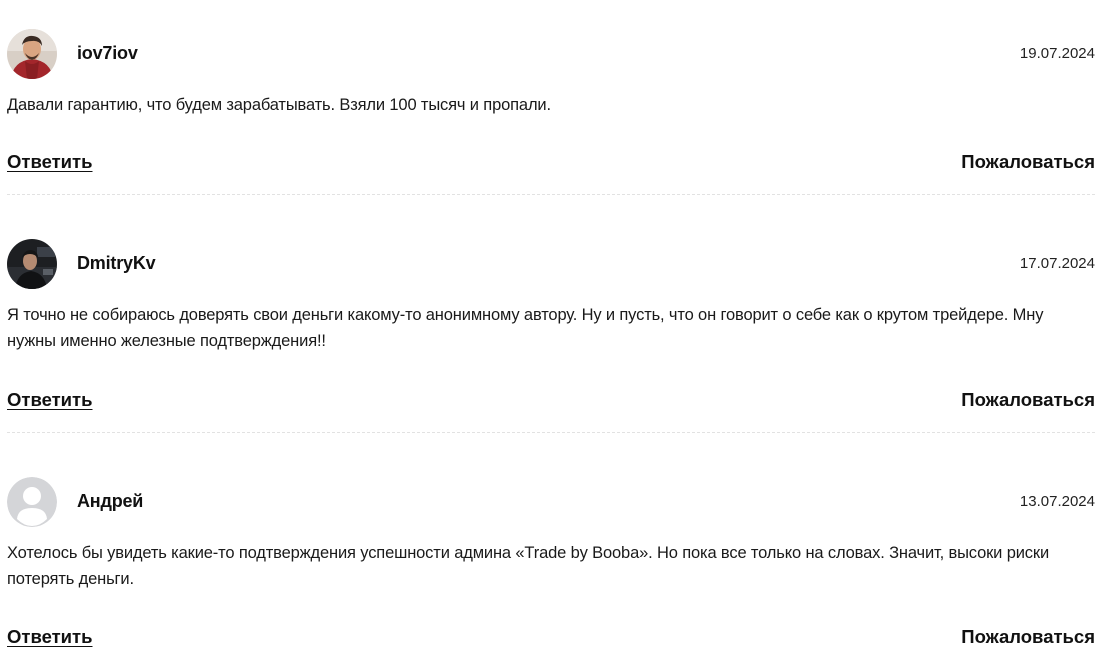 The height and width of the screenshot is (664, 1108). I want to click on comment-header: iov7iov 19.07.2024, so click(551, 54).